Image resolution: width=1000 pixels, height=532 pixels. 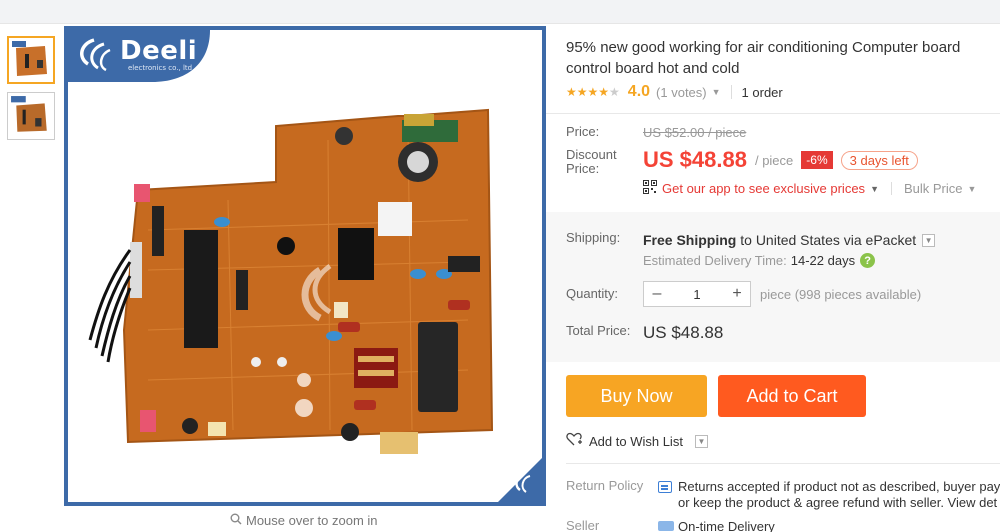 I want to click on rating-score: 4.0, so click(x=639, y=91).